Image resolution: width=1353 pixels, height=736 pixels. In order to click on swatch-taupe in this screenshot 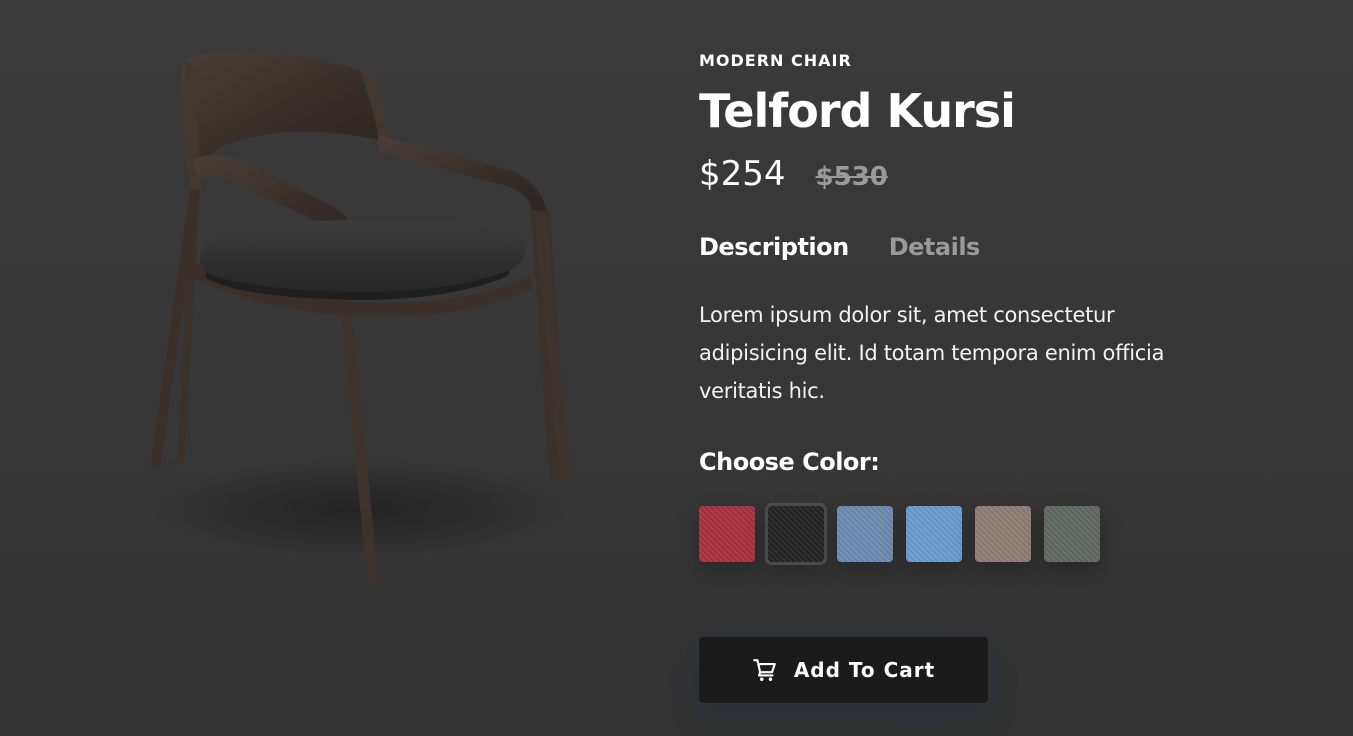, I will do `click(1003, 534)`.